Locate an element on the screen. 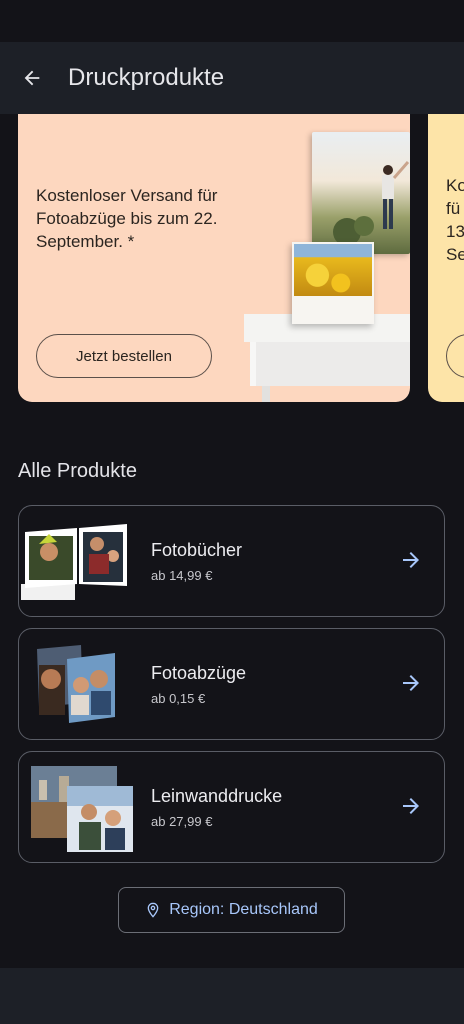 This screenshot has width=464, height=1024. product-price: ab 14,99 € is located at coordinates (182, 575).